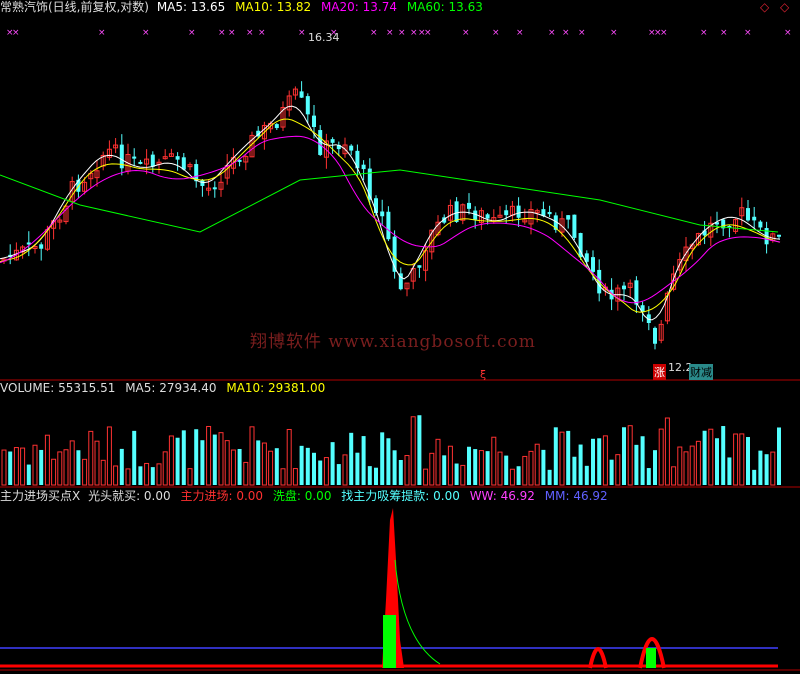  I want to click on indicator-item1: 光头就买: 0.00, so click(129, 496).